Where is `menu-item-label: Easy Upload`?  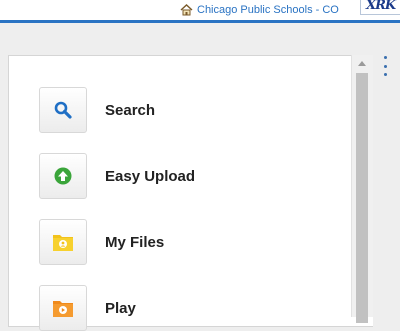 menu-item-label: Easy Upload is located at coordinates (150, 176).